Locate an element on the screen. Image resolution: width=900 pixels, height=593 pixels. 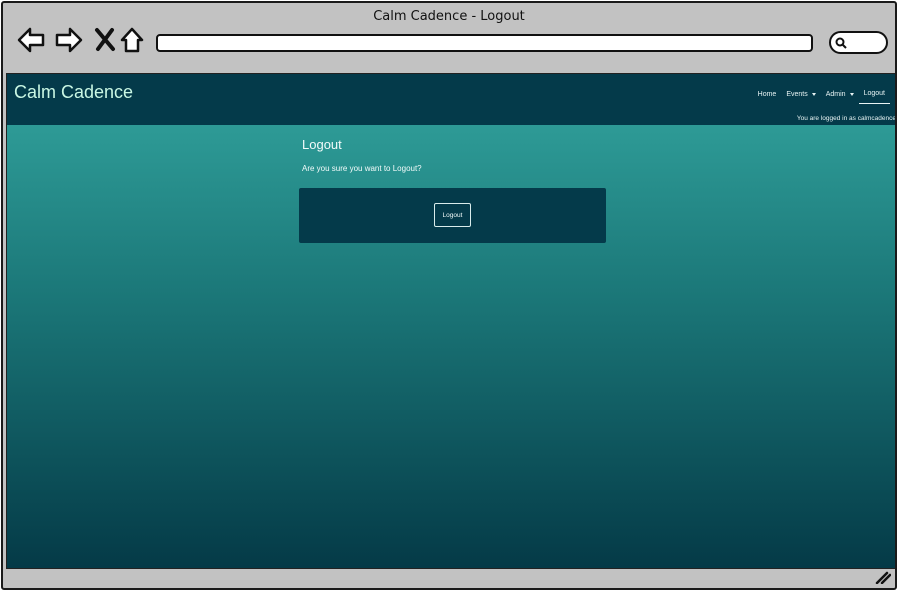
resize-grip-icon is located at coordinates (883, 577).